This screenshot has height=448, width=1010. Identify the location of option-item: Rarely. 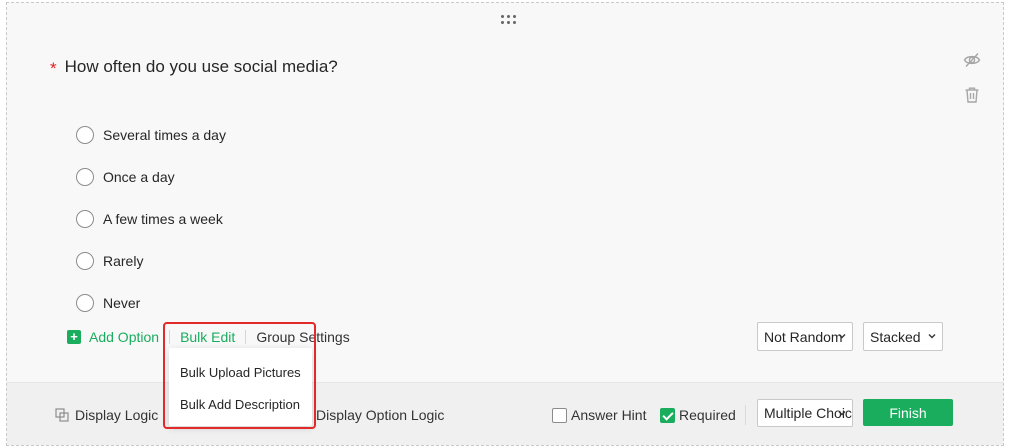
(151, 261).